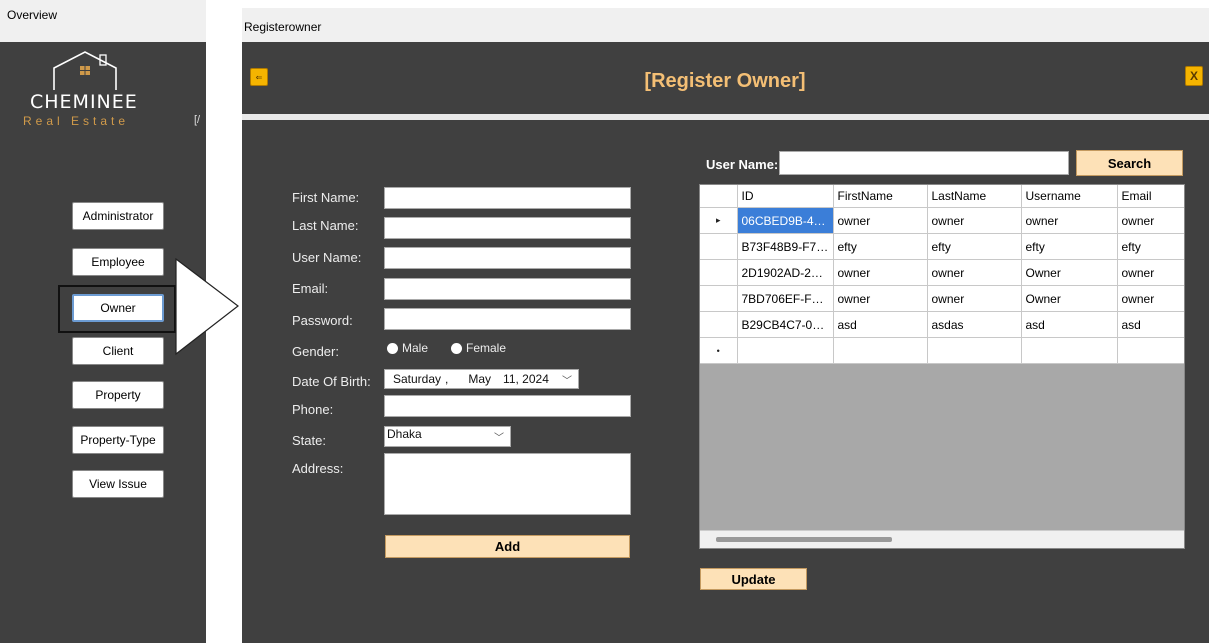 Image resolution: width=1209 pixels, height=643 pixels. What do you see at coordinates (197, 120) in the screenshot?
I see `clipped-label: [/` at bounding box center [197, 120].